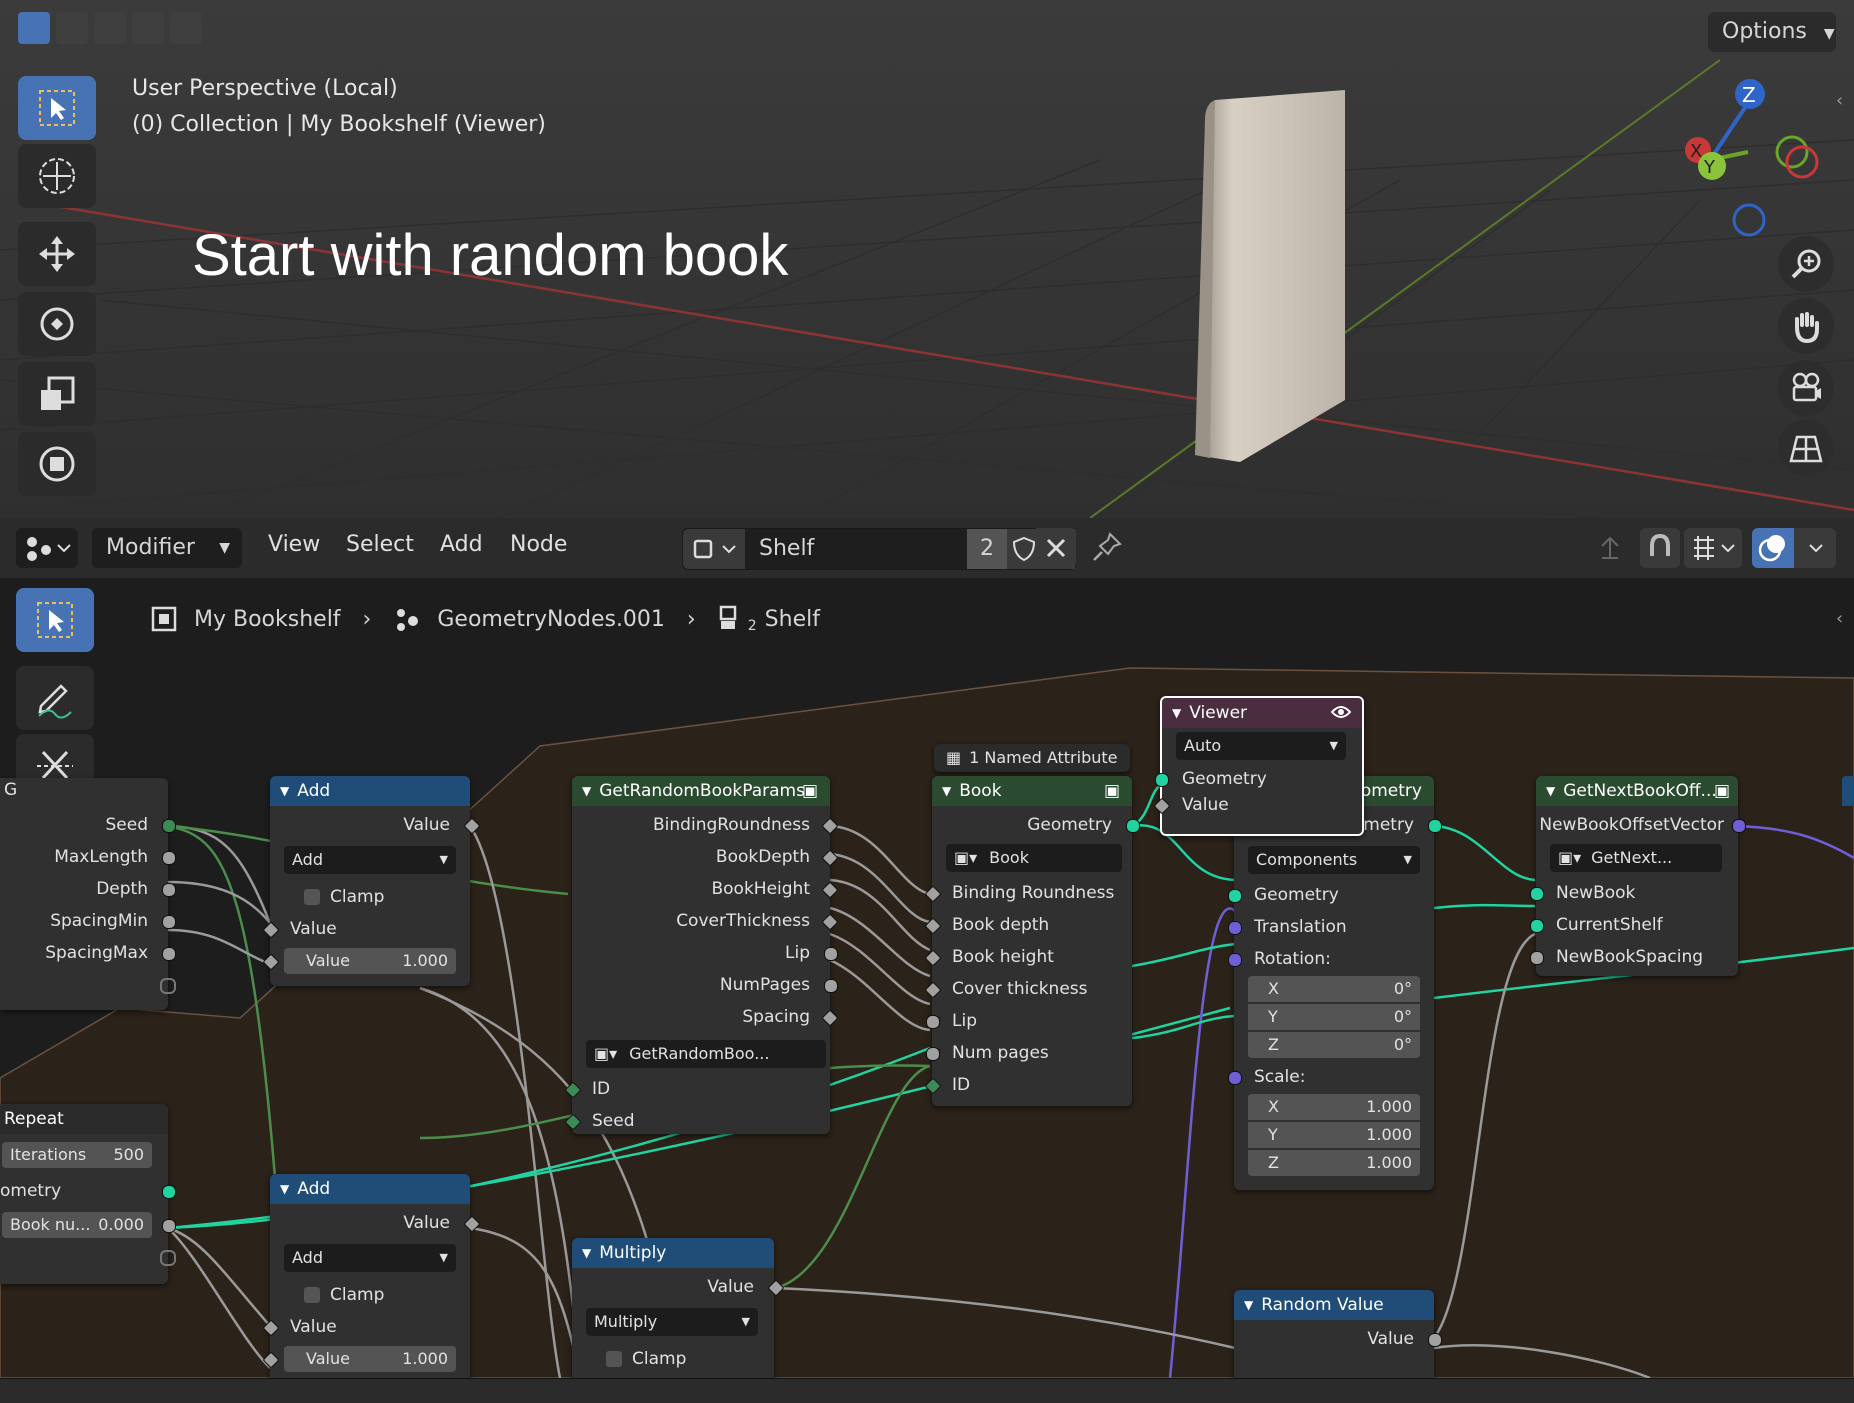 This screenshot has width=1854, height=1403. What do you see at coordinates (1334, 860) in the screenshot?
I see `transform-mode-select: Components ▼` at bounding box center [1334, 860].